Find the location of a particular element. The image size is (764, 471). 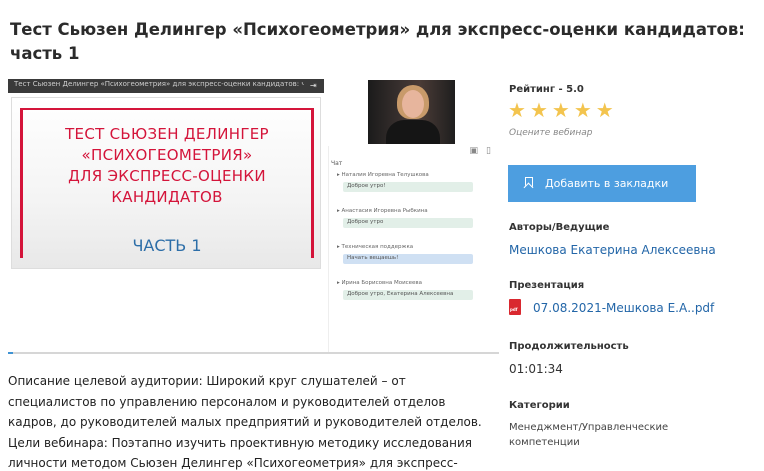

chat-text: Доброе утро, Екатерина Алексеевна is located at coordinates (408, 295).